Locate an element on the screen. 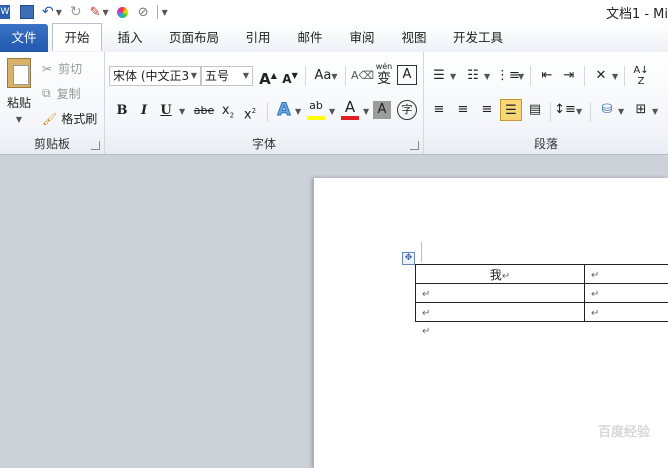  eraser-icon: ⊘ is located at coordinates (143, 12).